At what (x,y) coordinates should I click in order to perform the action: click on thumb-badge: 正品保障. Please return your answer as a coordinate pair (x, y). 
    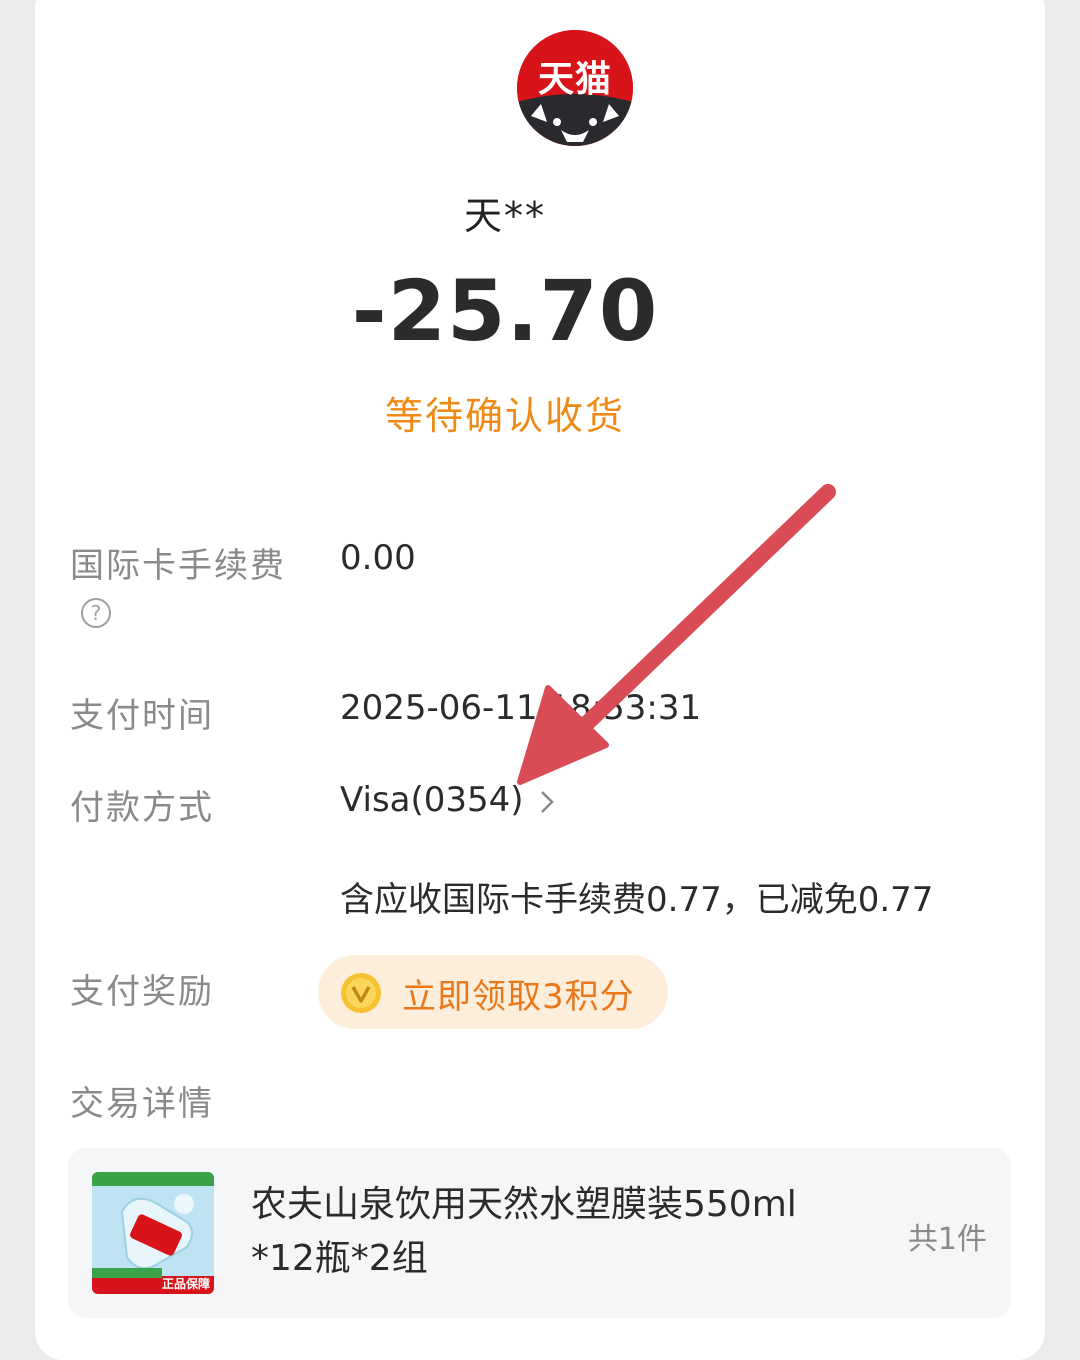
    Looking at the image, I should click on (185, 1284).